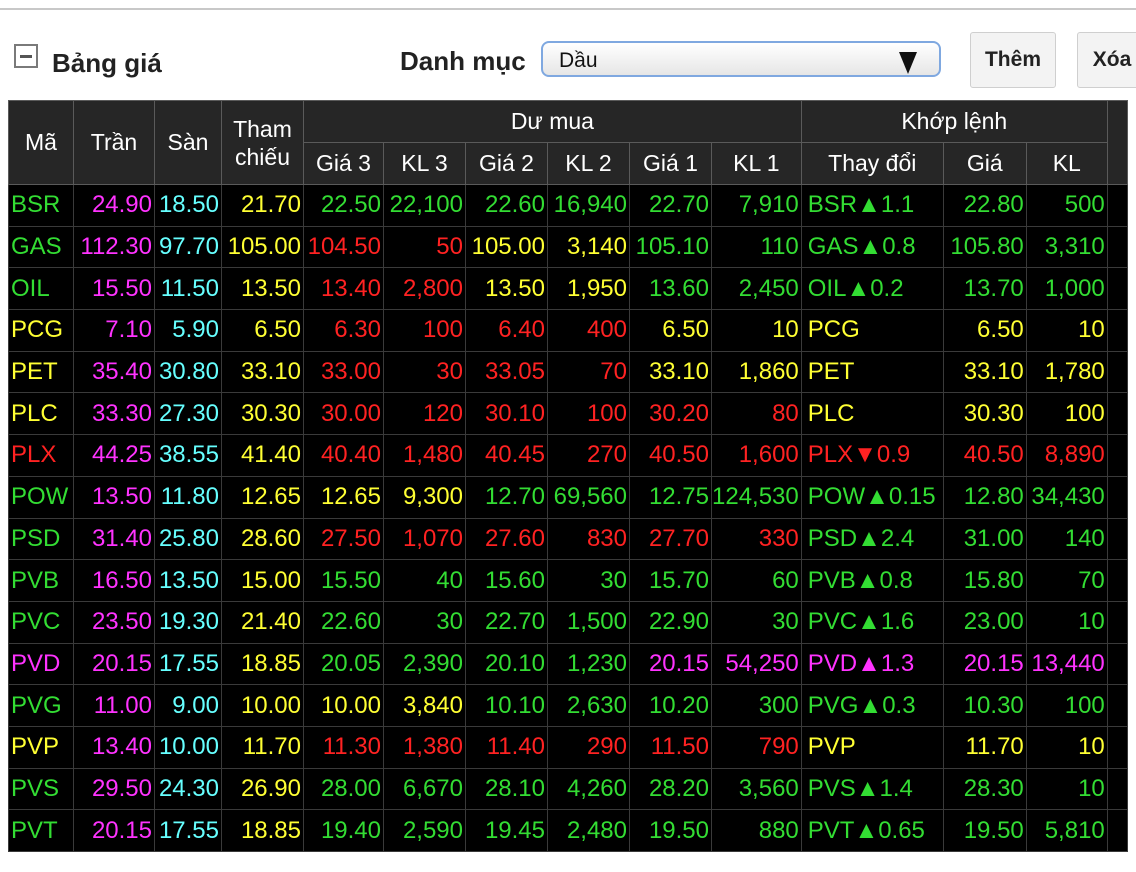 This screenshot has width=1136, height=872. Describe the element at coordinates (506, 330) in the screenshot. I see `cell-bid-price-2: 6.40` at that location.